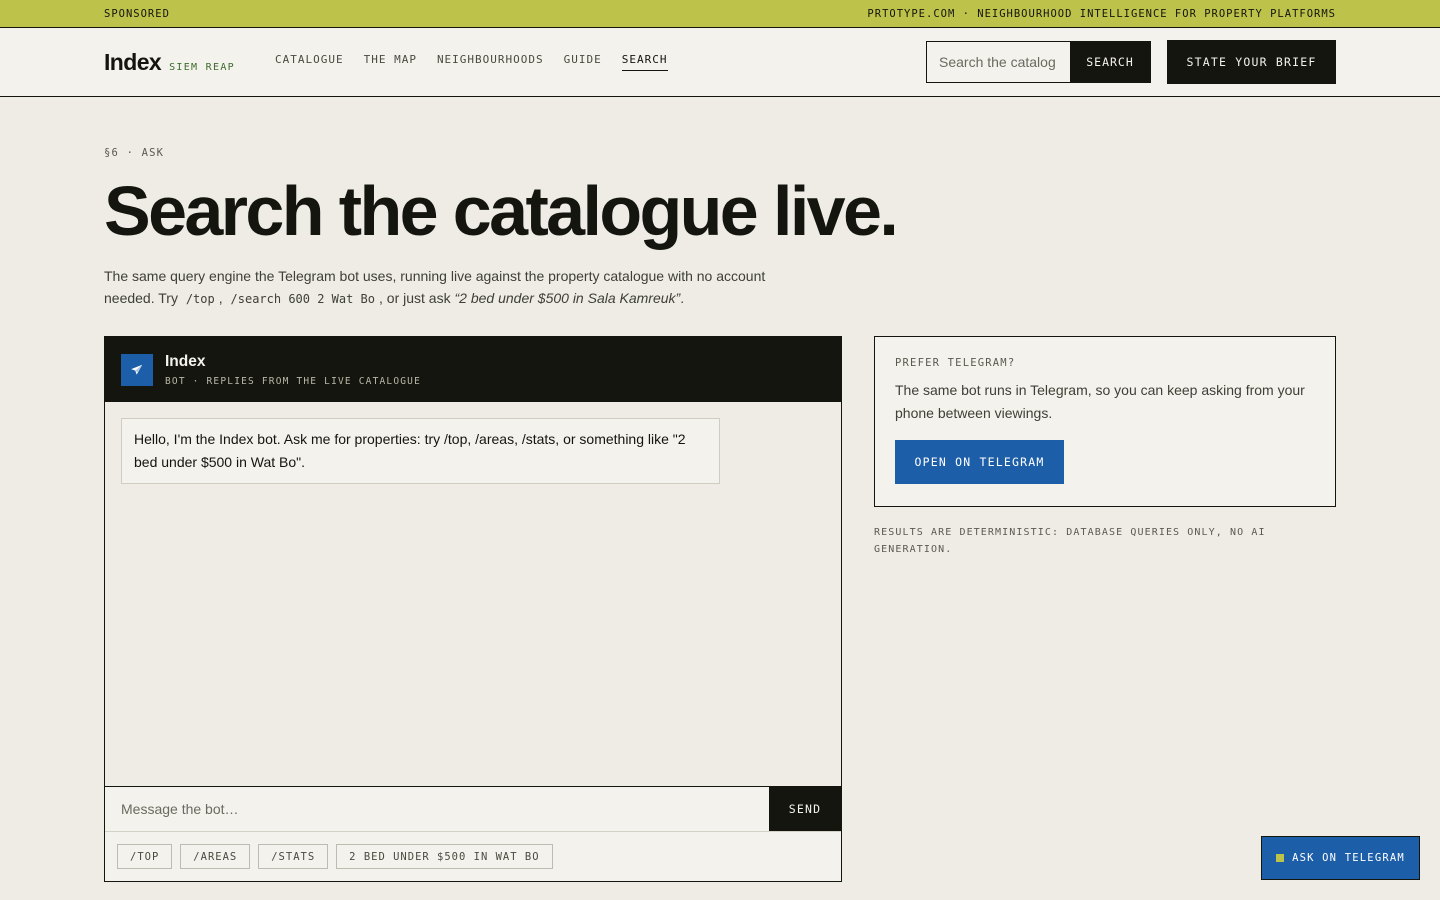  Describe the element at coordinates (444, 856) in the screenshot. I see `chip-example-query: 2 BED UNDER $500 IN WAT BO` at that location.